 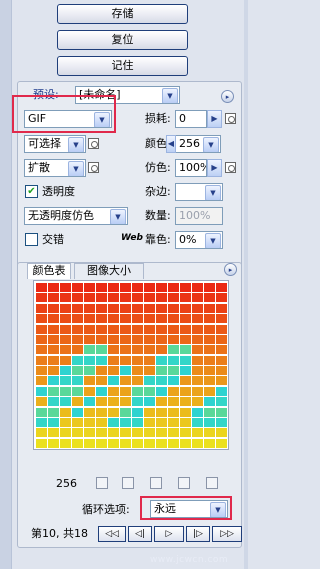 What do you see at coordinates (191, 119) in the screenshot?
I see `loss-input: 0` at bounding box center [191, 119].